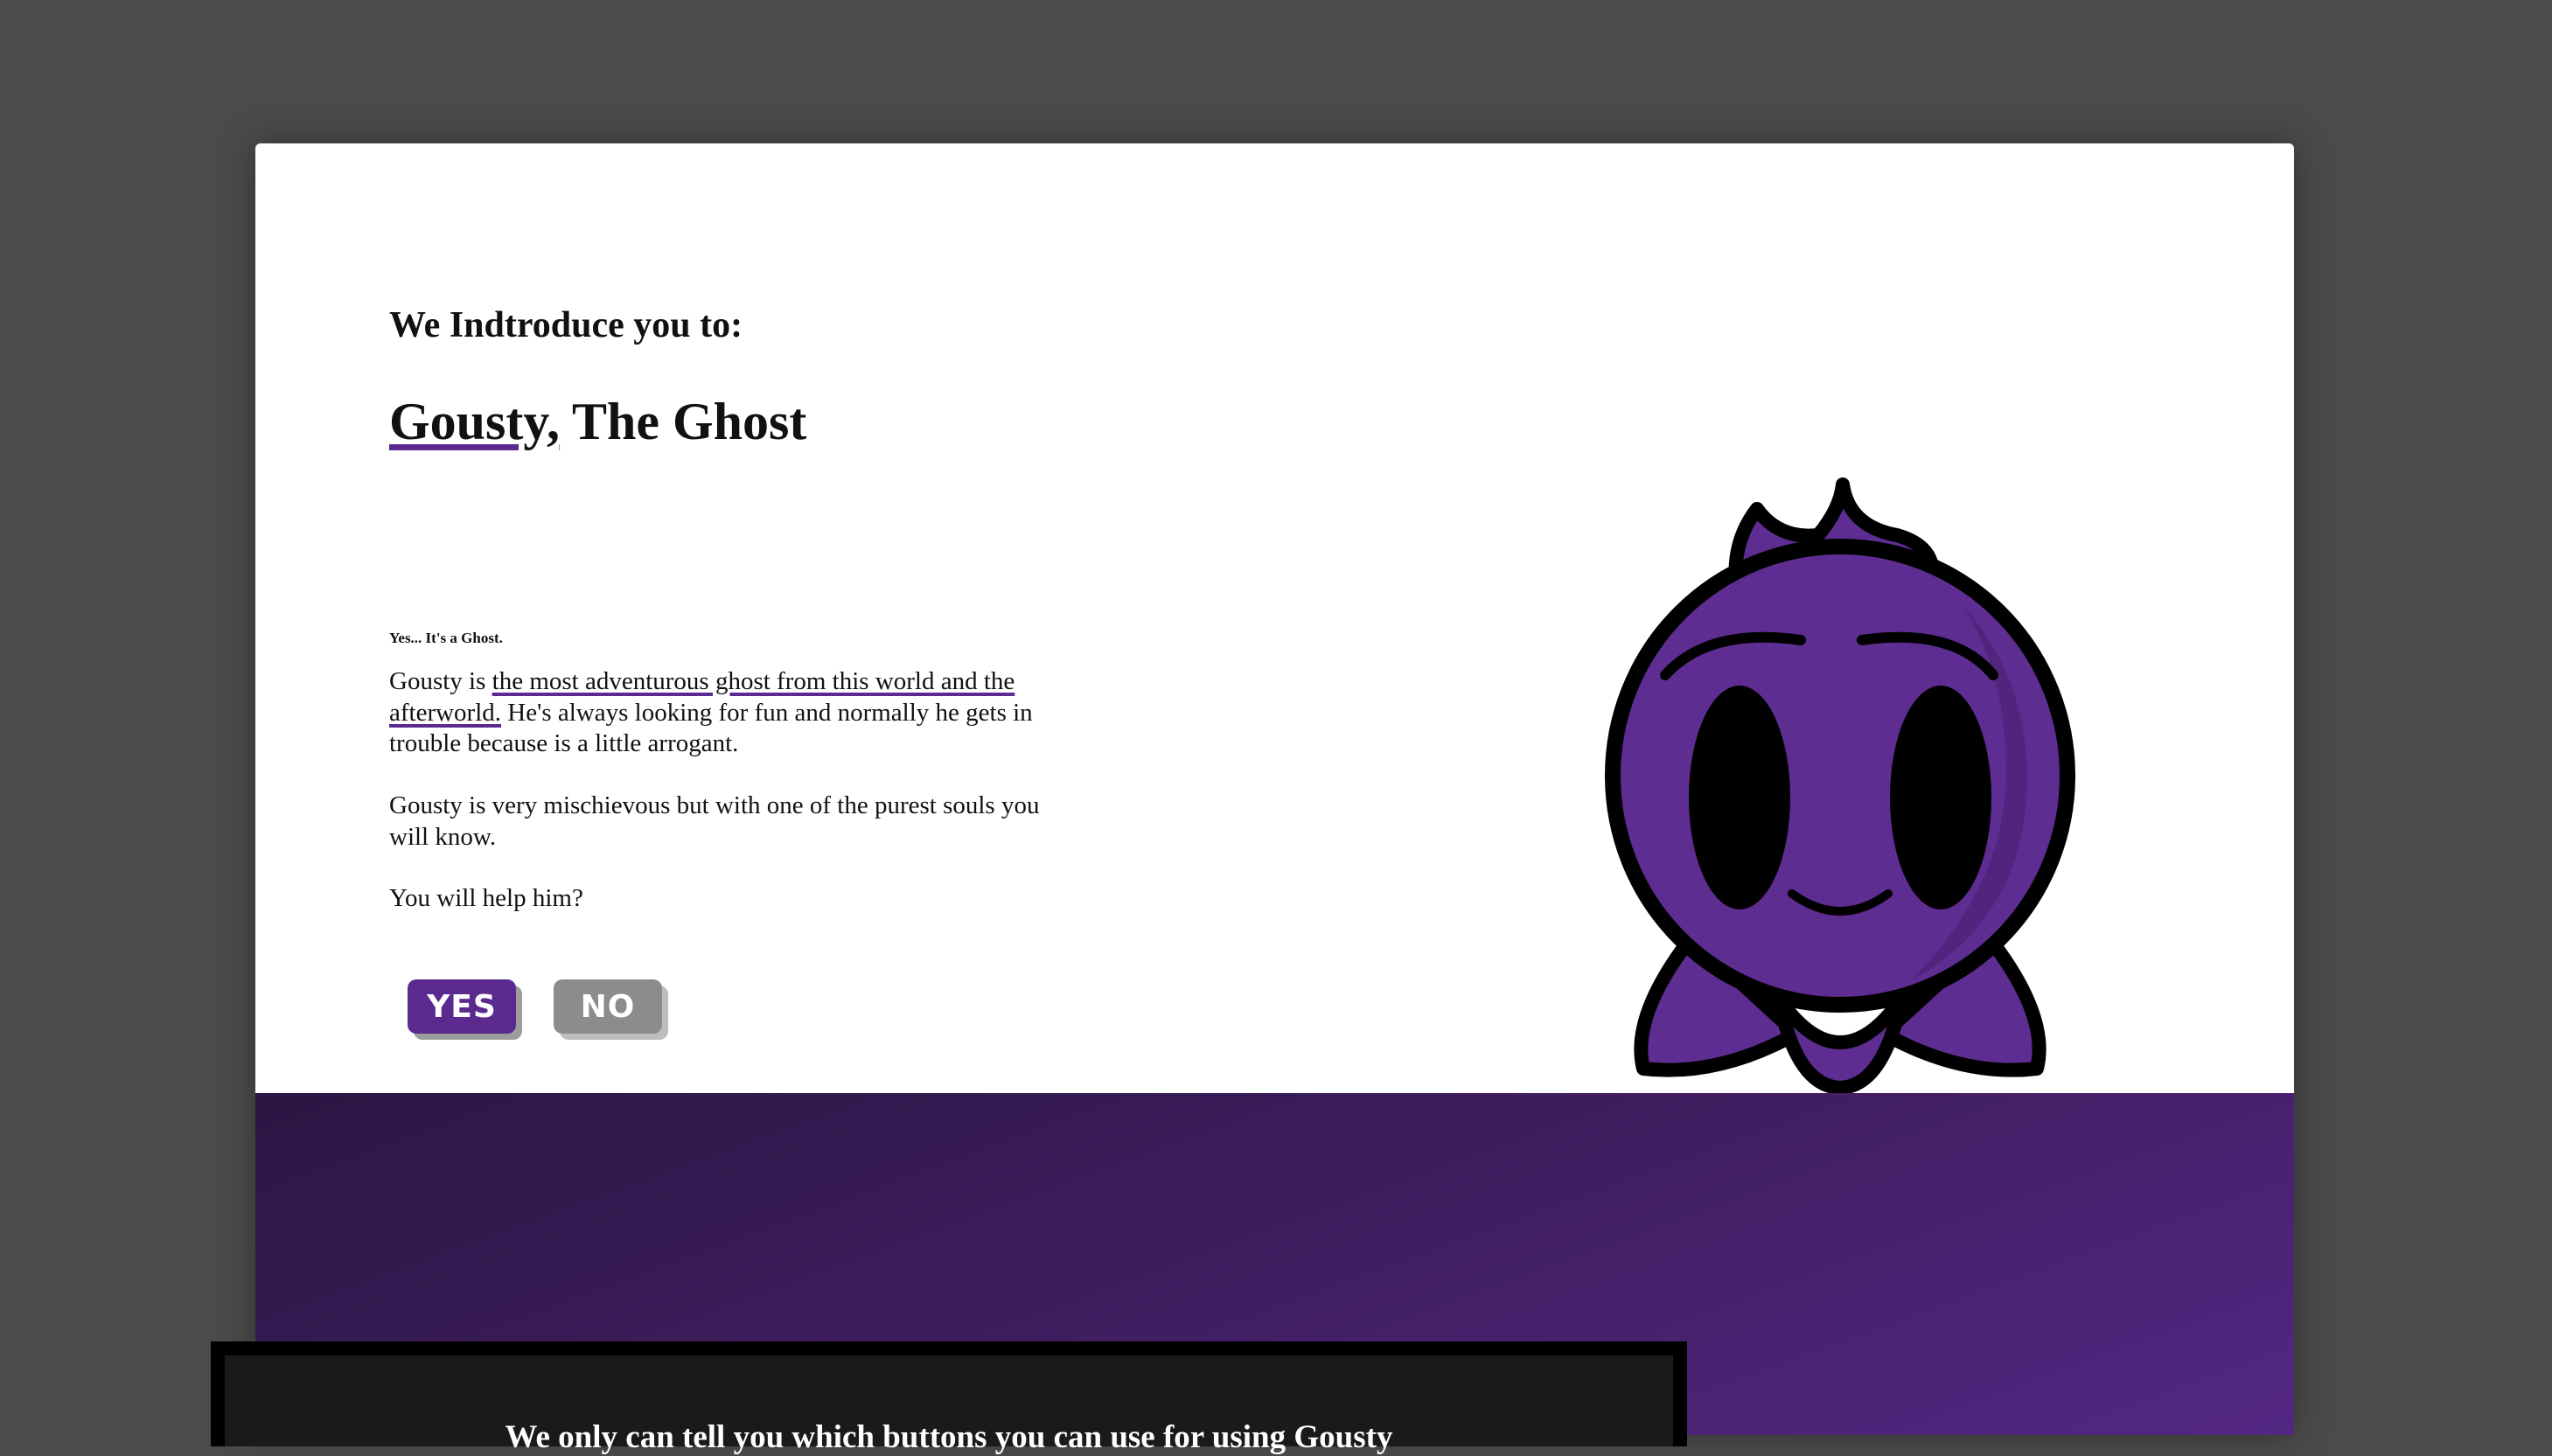 The width and height of the screenshot is (2552, 1456). What do you see at coordinates (566, 325) in the screenshot?
I see `intro-heading: We Indtroduce you to:` at bounding box center [566, 325].